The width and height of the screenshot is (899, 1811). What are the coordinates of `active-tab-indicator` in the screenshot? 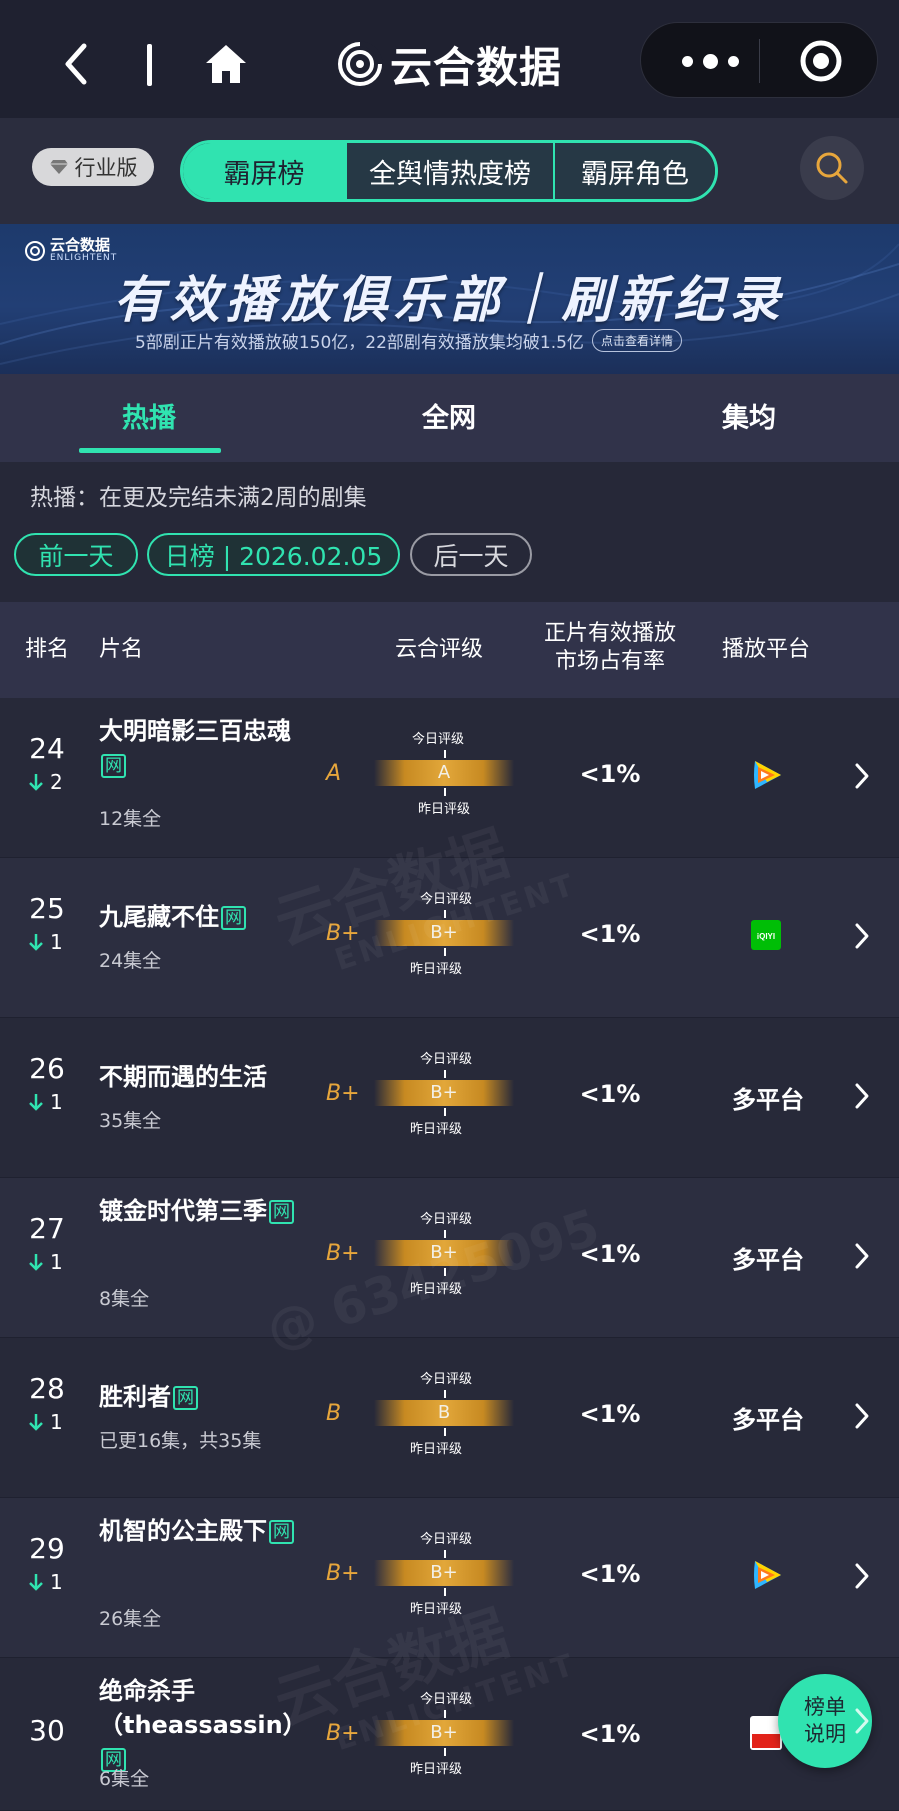 It's located at (150, 450).